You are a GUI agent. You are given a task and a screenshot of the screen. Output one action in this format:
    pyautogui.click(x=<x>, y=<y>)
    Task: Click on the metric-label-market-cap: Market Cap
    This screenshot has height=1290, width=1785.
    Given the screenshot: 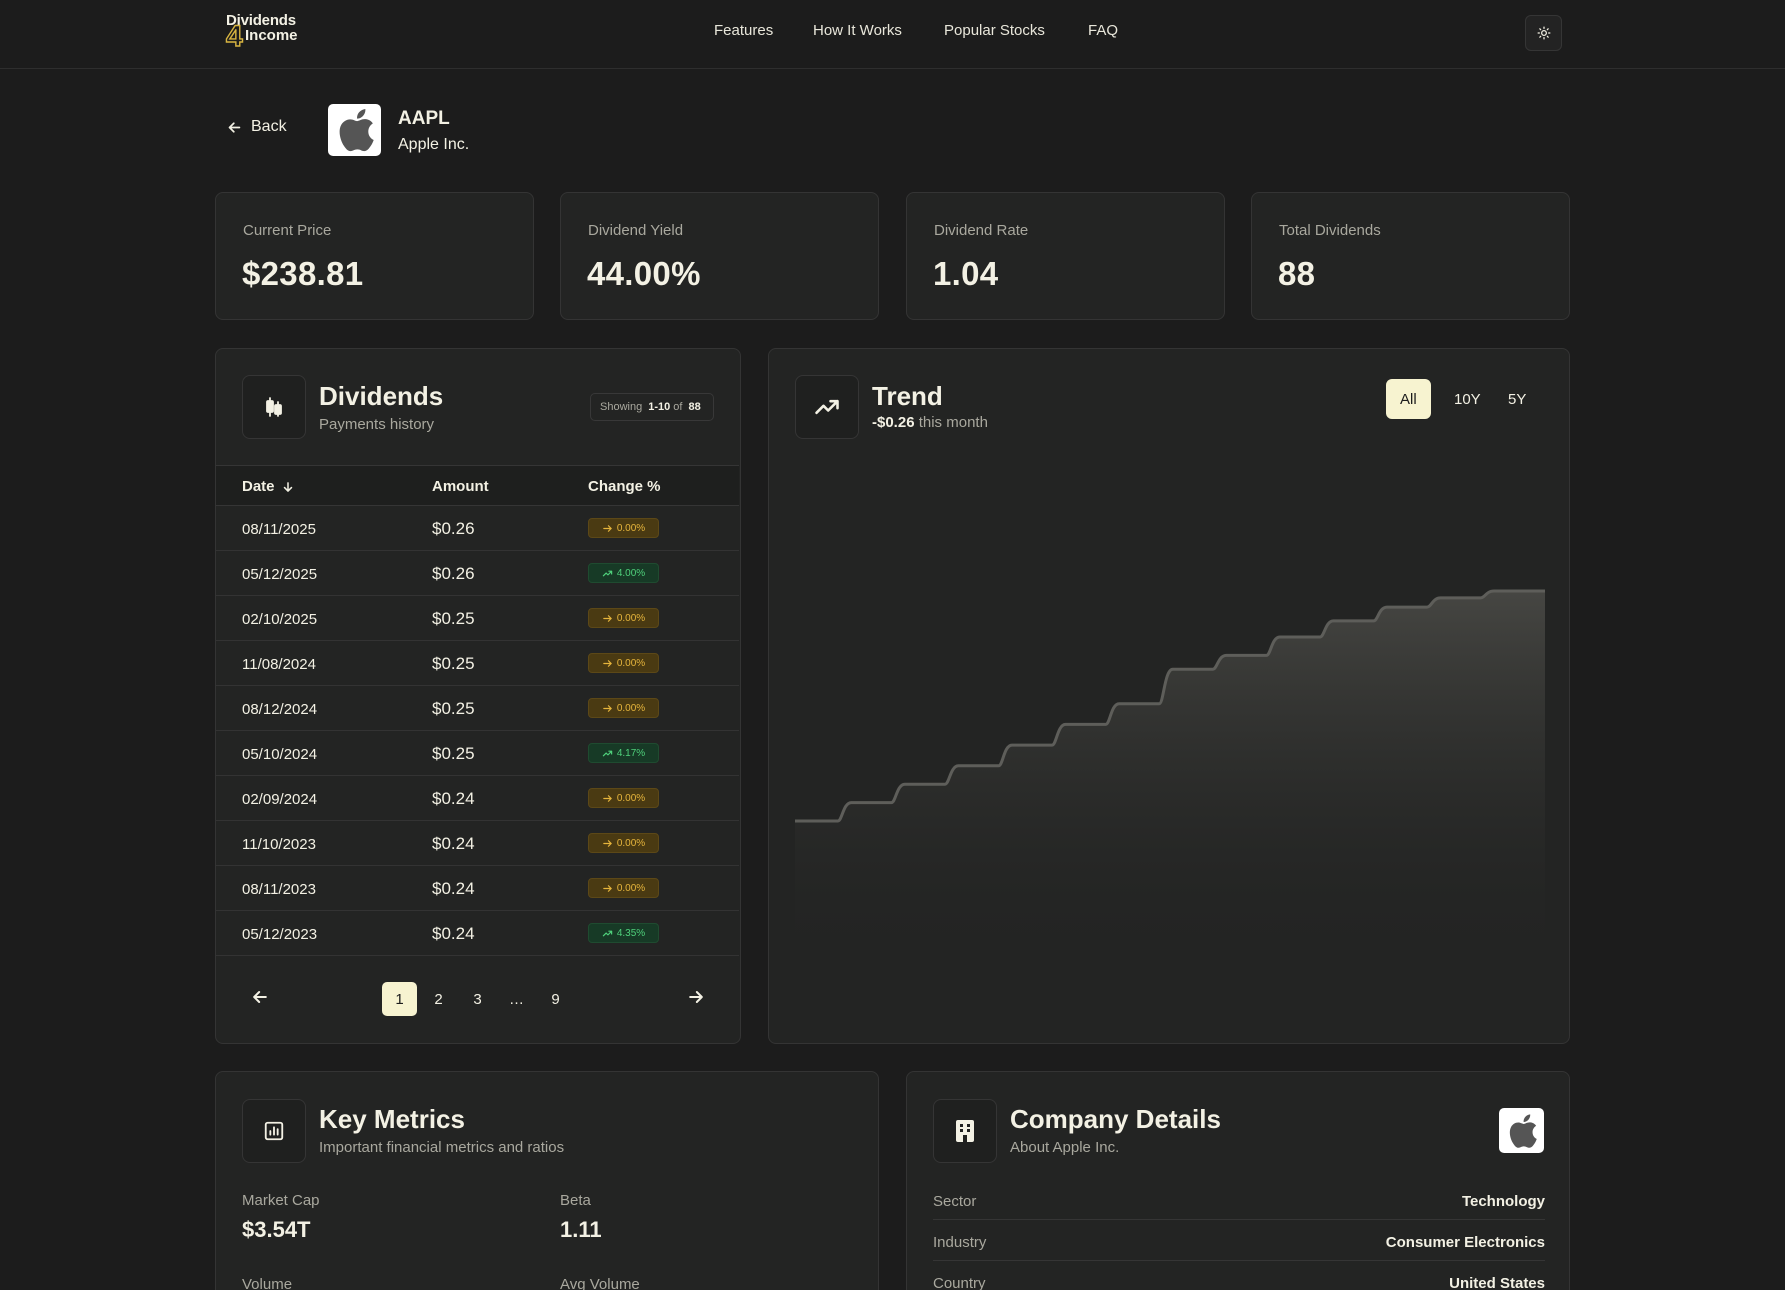 What is the action you would take?
    pyautogui.click(x=281, y=1200)
    